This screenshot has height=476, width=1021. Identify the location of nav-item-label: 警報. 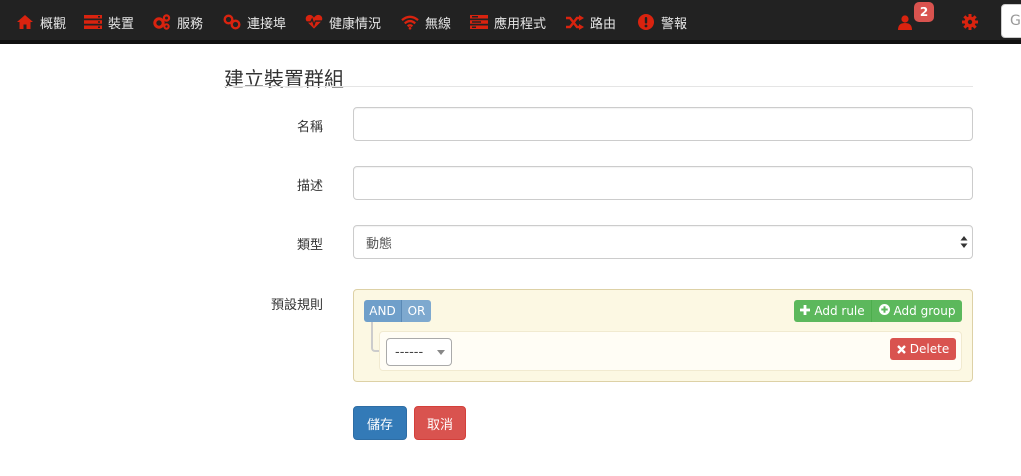
(674, 24).